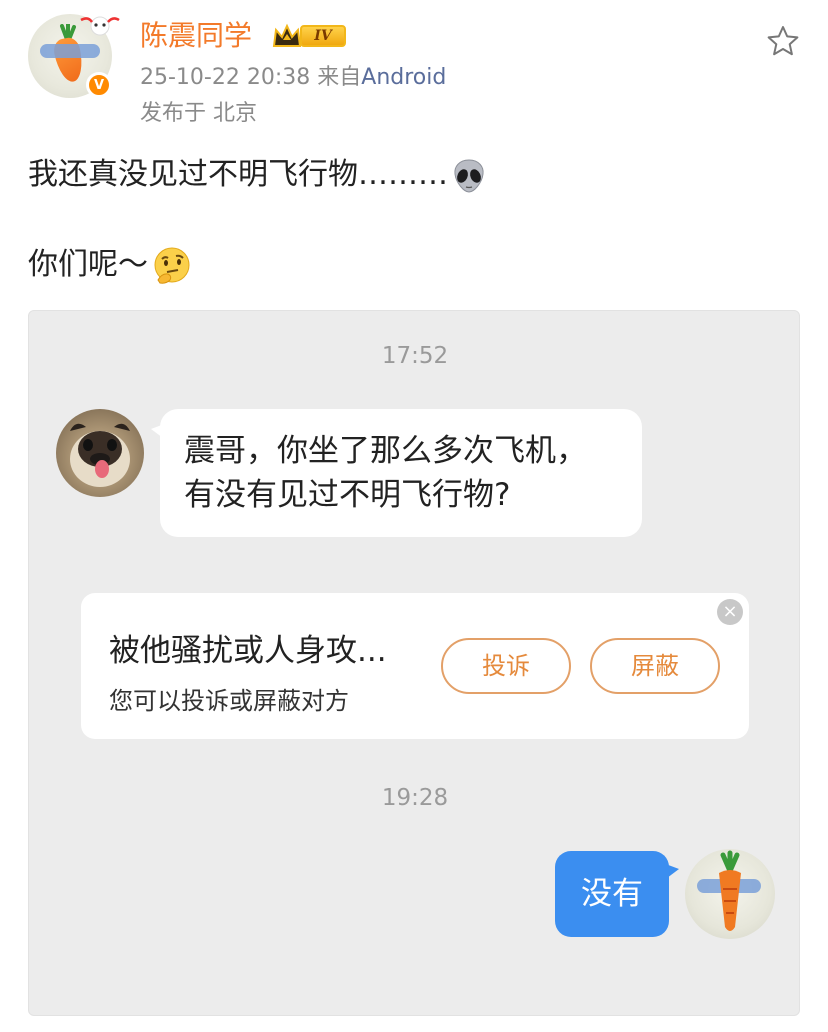  I want to click on post-text-line2: 你们呢～, so click(110, 265).